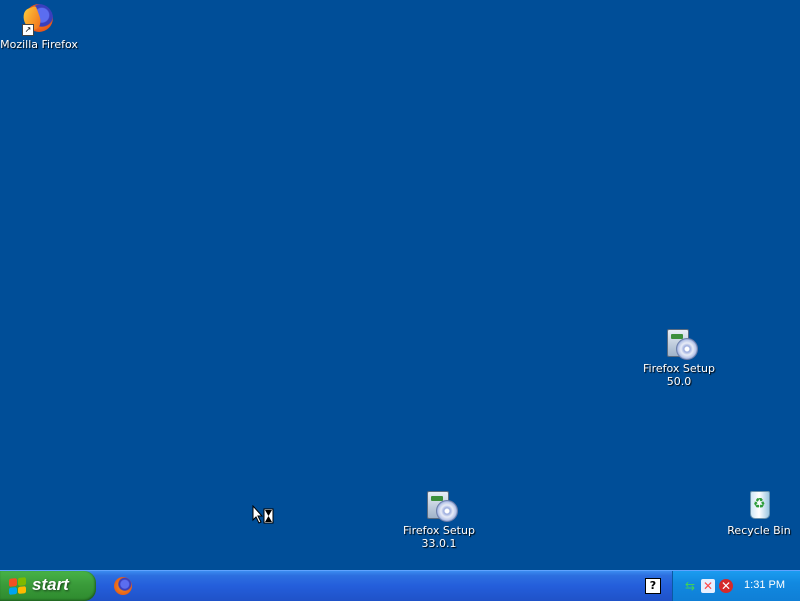 The width and height of the screenshot is (800, 601). I want to click on desktop-icon-firefox-setup-50: Firefox Setup 50.0, so click(679, 357).